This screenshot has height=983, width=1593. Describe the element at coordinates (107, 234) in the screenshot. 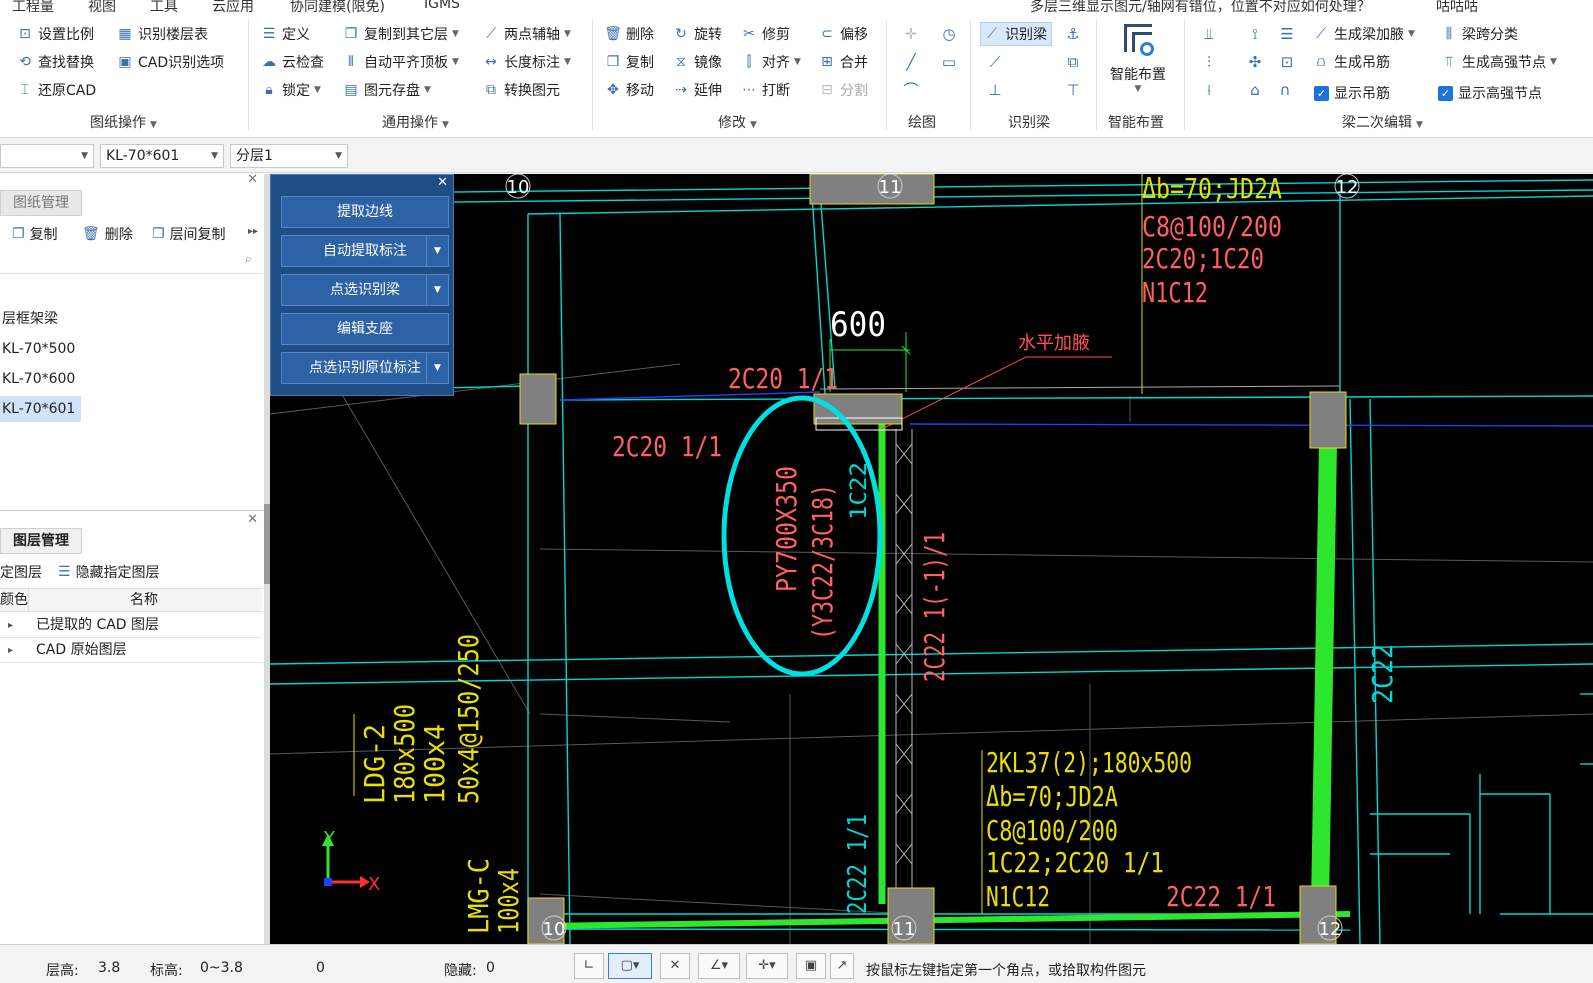

I see `panel-delete-button: 🗑︎ 删除` at that location.